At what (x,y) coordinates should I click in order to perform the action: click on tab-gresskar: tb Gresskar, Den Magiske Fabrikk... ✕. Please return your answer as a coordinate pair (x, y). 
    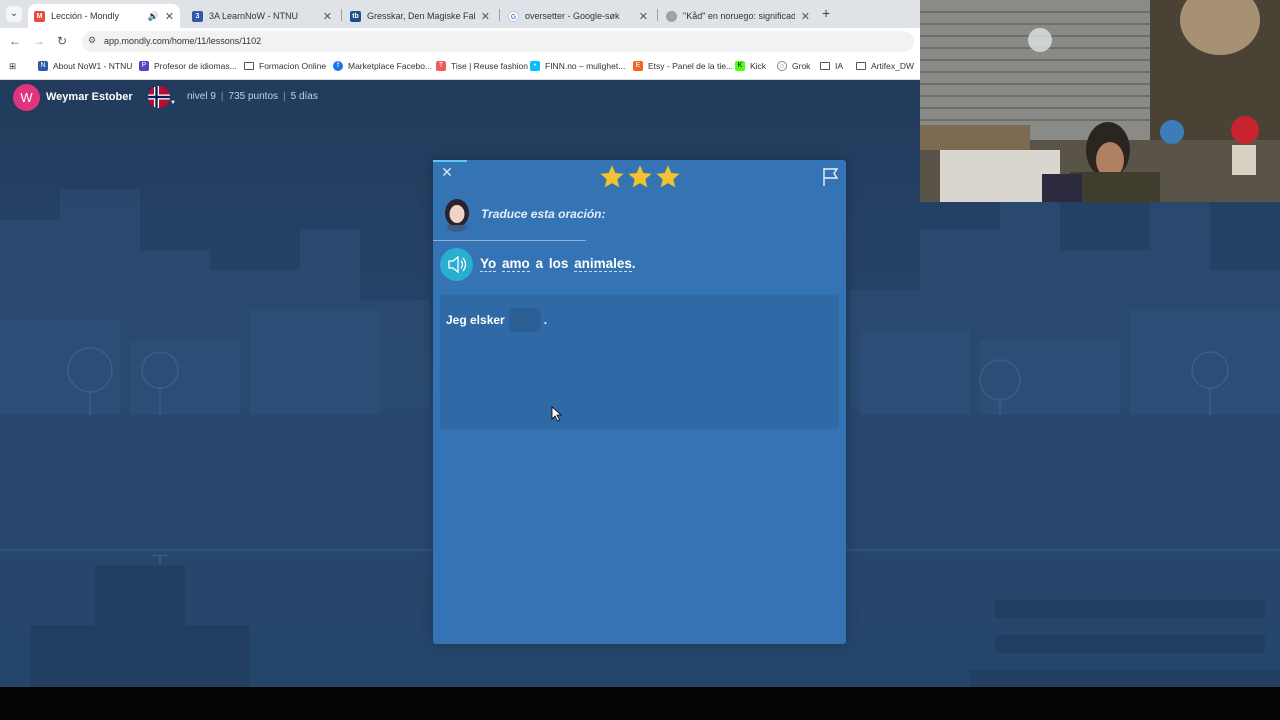
    Looking at the image, I should click on (420, 16).